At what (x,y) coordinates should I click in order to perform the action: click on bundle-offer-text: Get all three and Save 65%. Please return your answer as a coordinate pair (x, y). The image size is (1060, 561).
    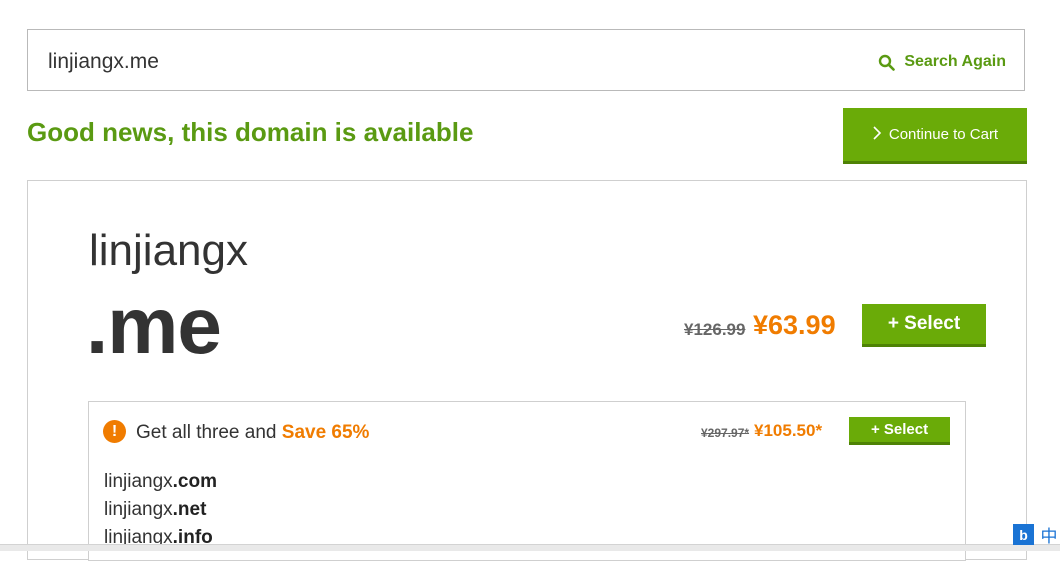
    Looking at the image, I should click on (252, 433).